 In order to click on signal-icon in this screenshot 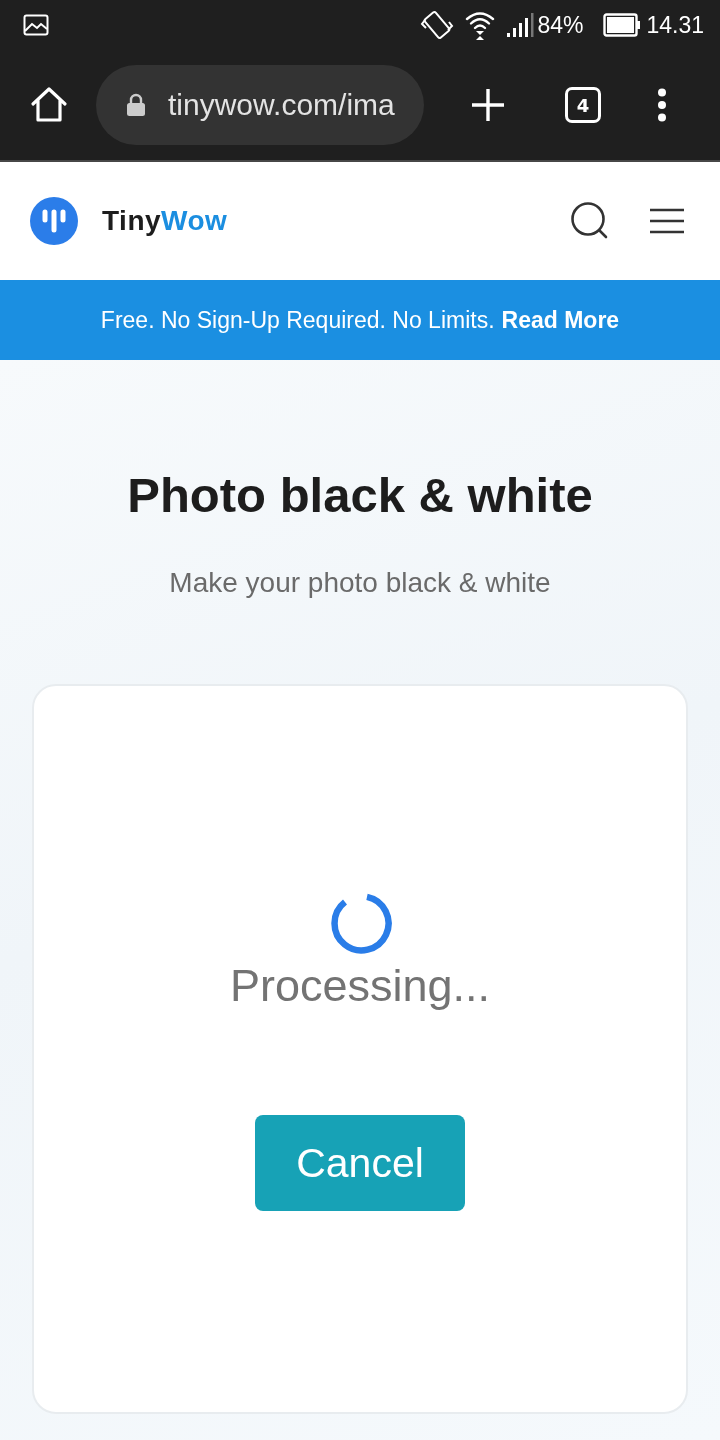, I will do `click(520, 25)`.